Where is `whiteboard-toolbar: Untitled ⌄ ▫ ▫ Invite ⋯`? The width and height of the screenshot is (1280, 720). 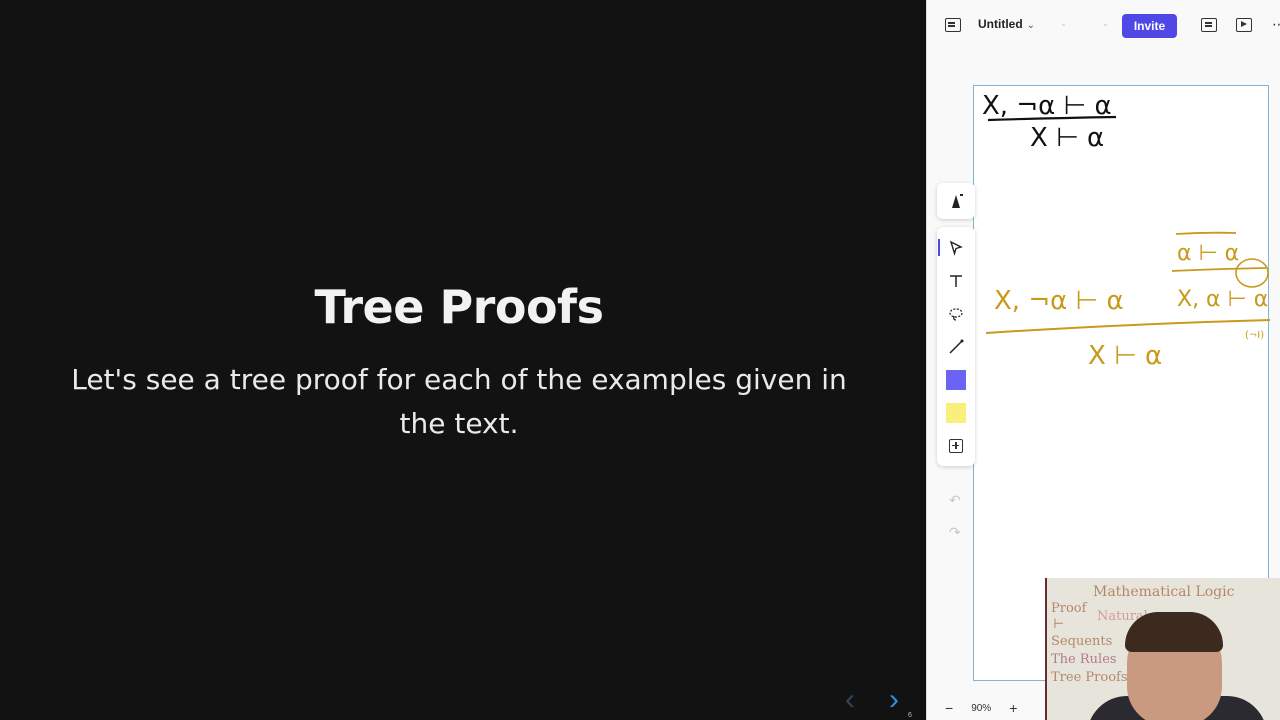
whiteboard-toolbar: Untitled ⌄ ▫ ▫ Invite ⋯ is located at coordinates (1103, 26).